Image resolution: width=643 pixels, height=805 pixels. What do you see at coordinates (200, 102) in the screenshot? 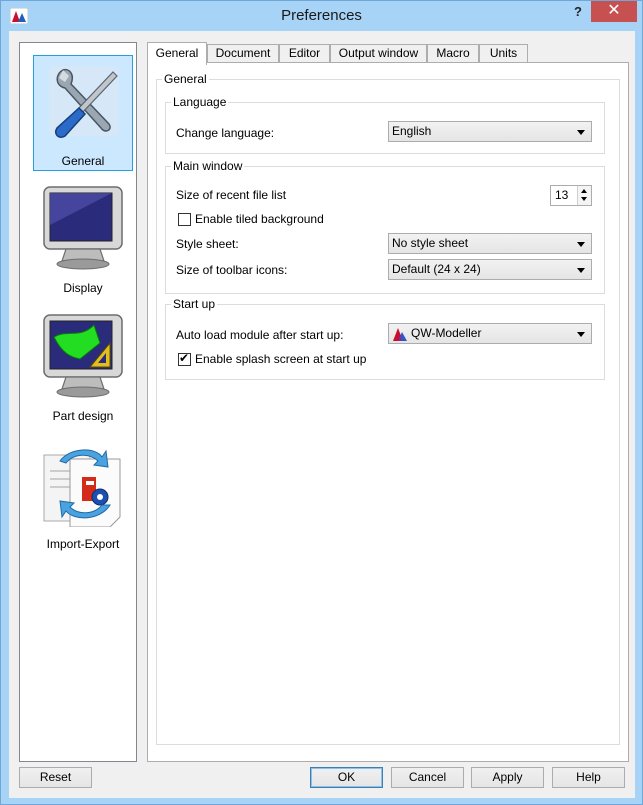
I see `language-group-title: Language` at bounding box center [200, 102].